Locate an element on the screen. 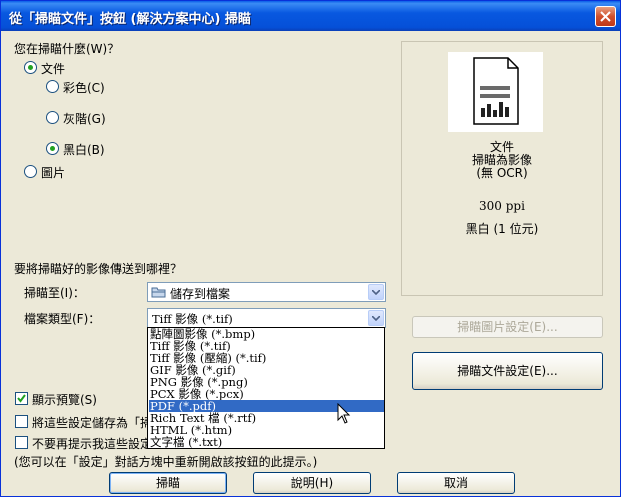 The height and width of the screenshot is (497, 621). radio-color-label: 彩色(C) is located at coordinates (84, 88).